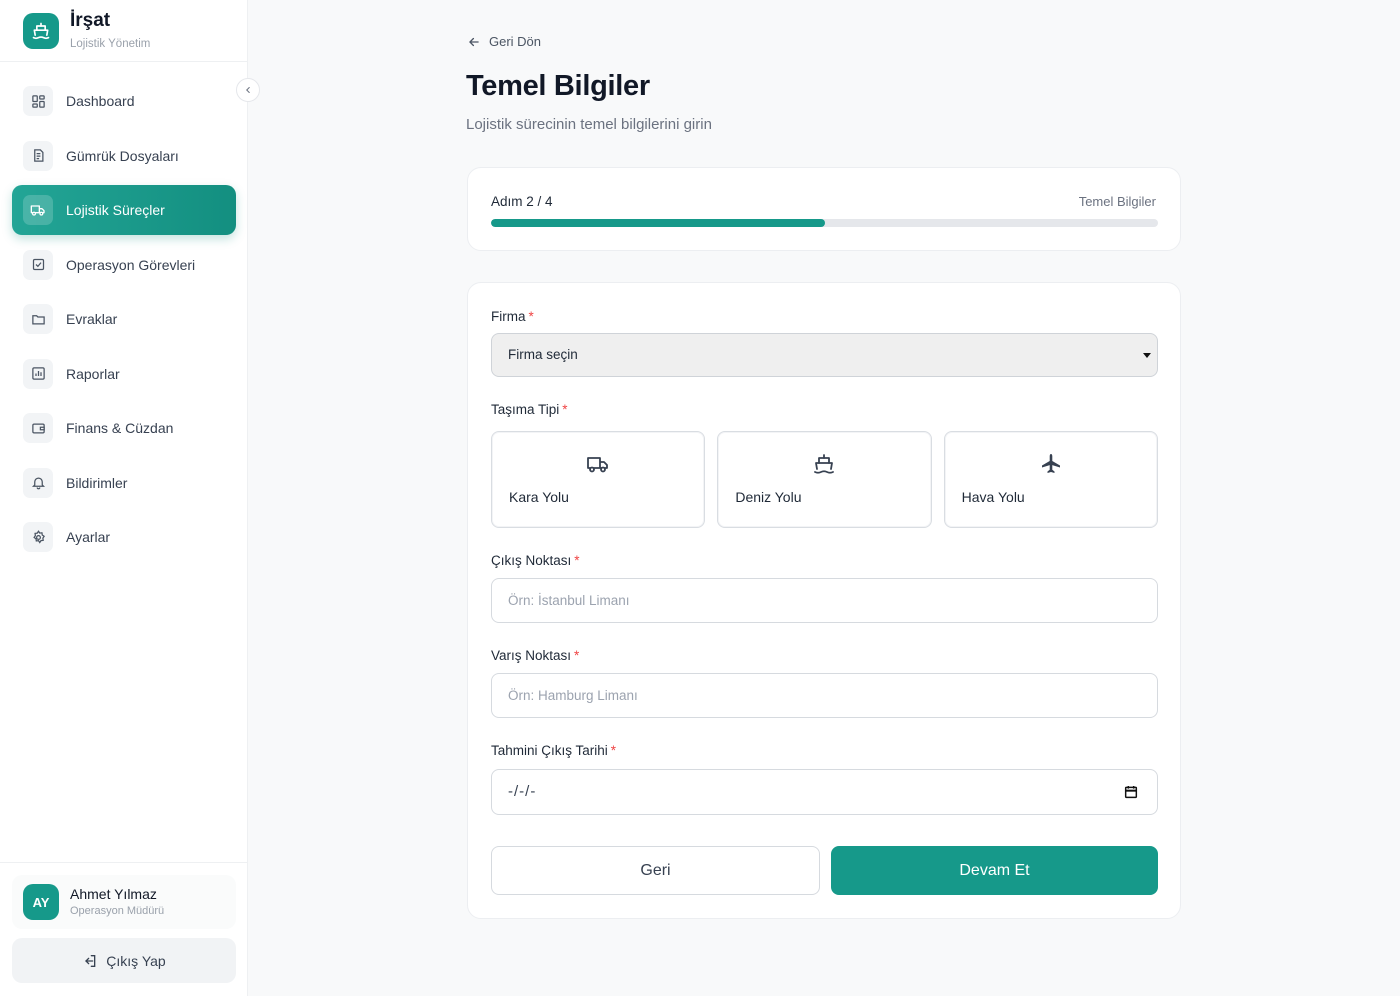 Image resolution: width=1400 pixels, height=996 pixels. Describe the element at coordinates (824, 209) in the screenshot. I see `progress-card: Adım 2 / 4 Temel Bilgiler` at that location.